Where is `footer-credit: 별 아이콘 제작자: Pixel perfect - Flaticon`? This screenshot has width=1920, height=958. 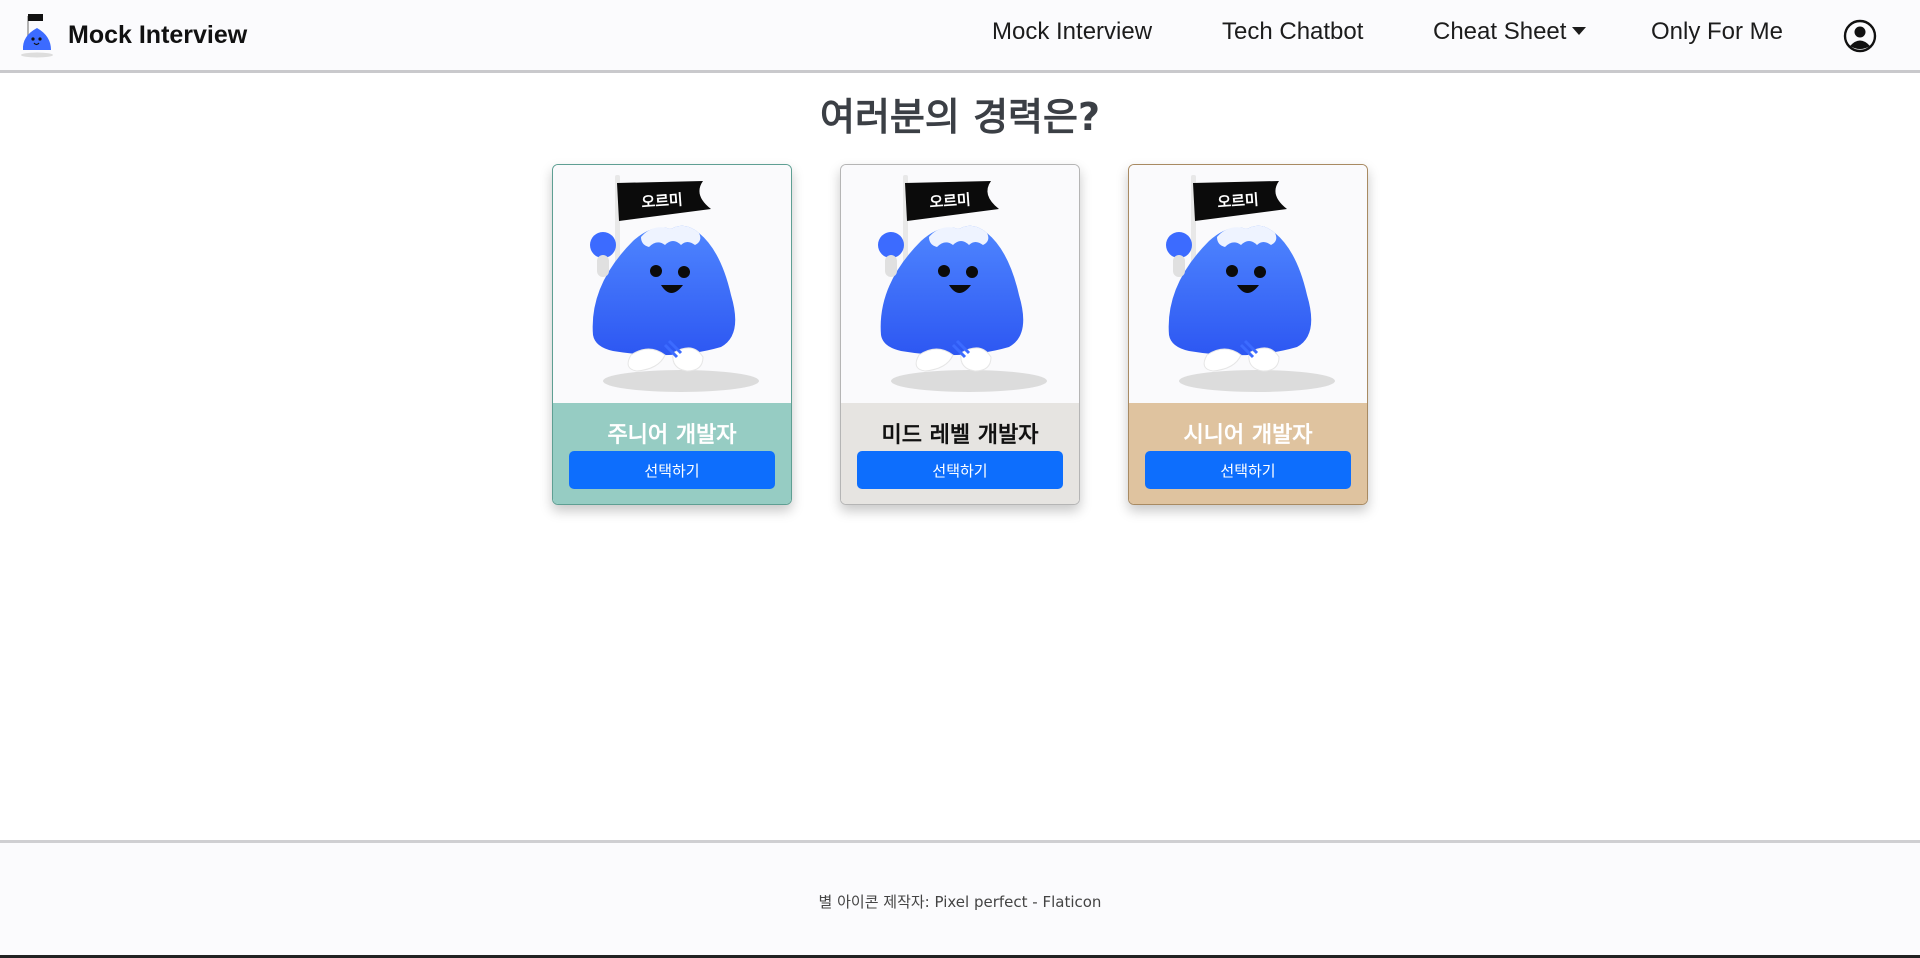
footer-credit: 별 아이콘 제작자: Pixel perfect - Flaticon is located at coordinates (960, 902).